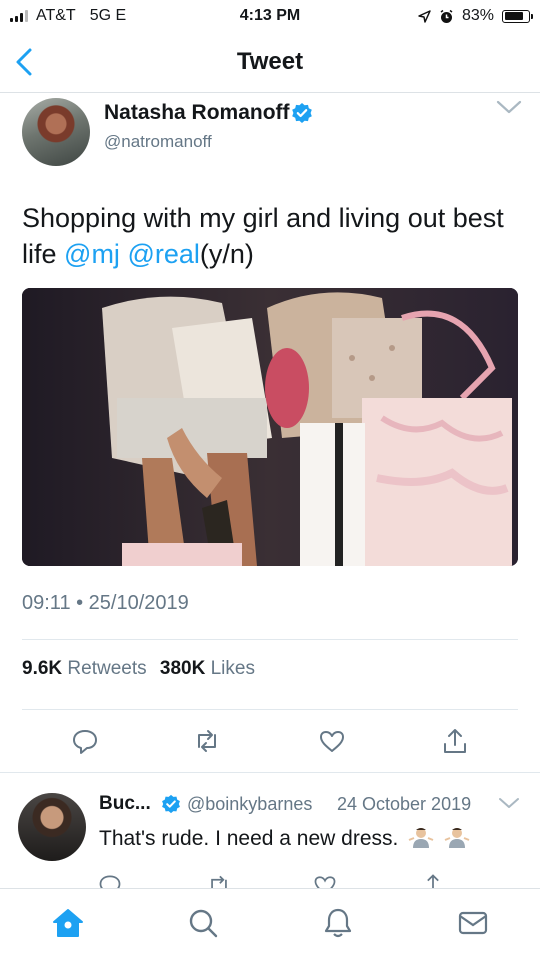 The height and width of the screenshot is (961, 540). I want to click on tab-messages, so click(473, 923).